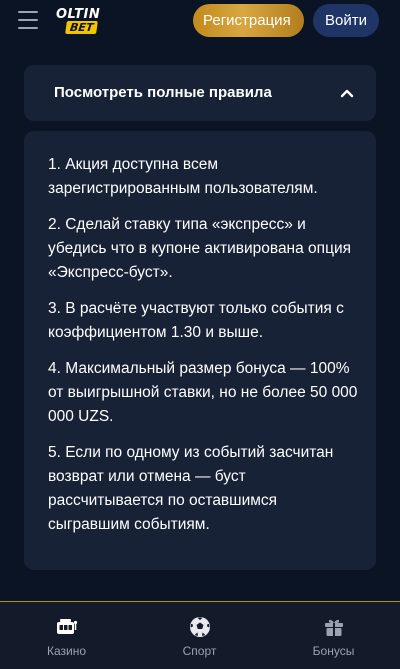 The image size is (400, 669). I want to click on gift-icon, so click(333, 627).